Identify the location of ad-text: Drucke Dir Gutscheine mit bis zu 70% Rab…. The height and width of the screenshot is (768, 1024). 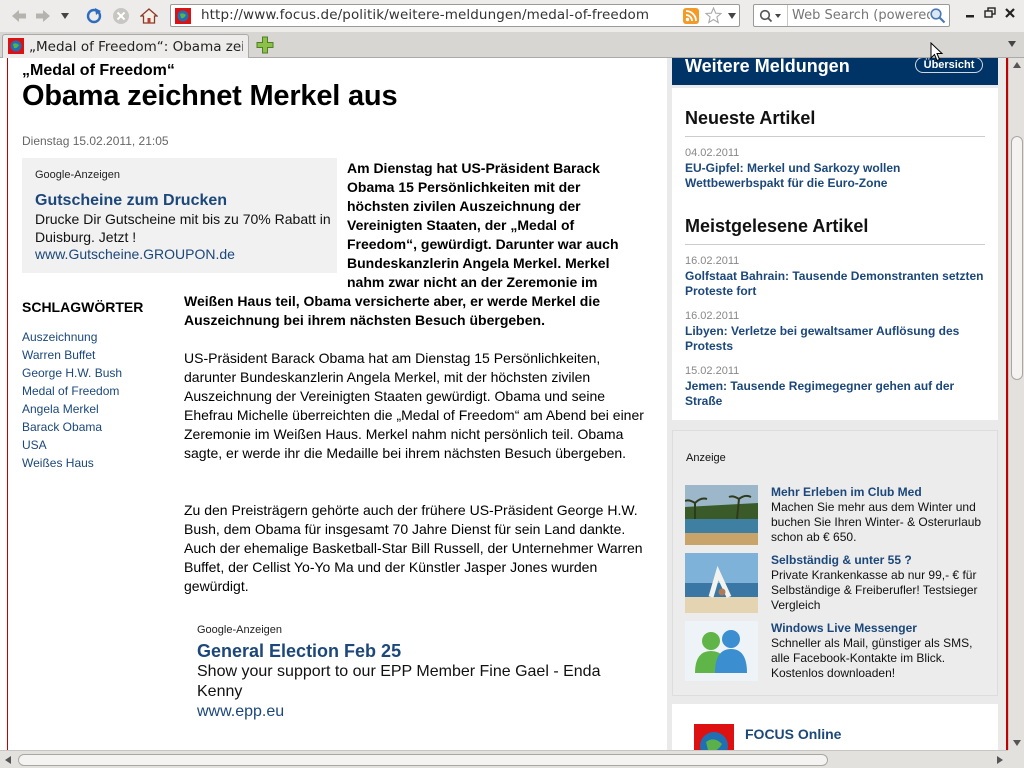
(183, 228).